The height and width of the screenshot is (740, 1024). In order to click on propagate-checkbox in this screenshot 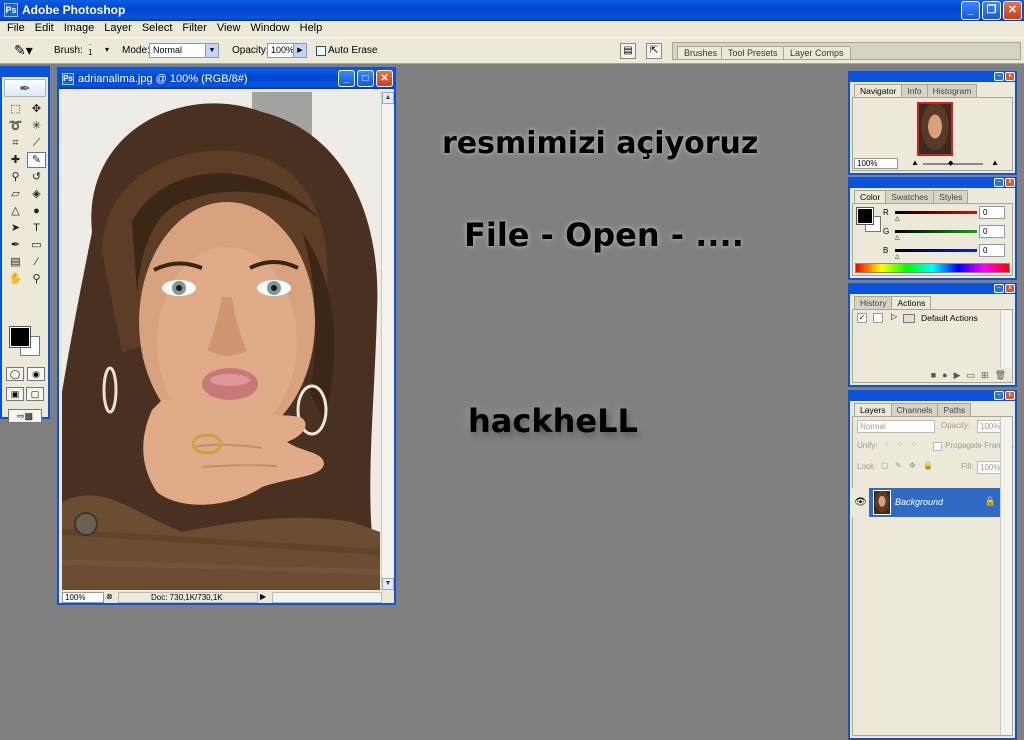, I will do `click(937, 446)`.